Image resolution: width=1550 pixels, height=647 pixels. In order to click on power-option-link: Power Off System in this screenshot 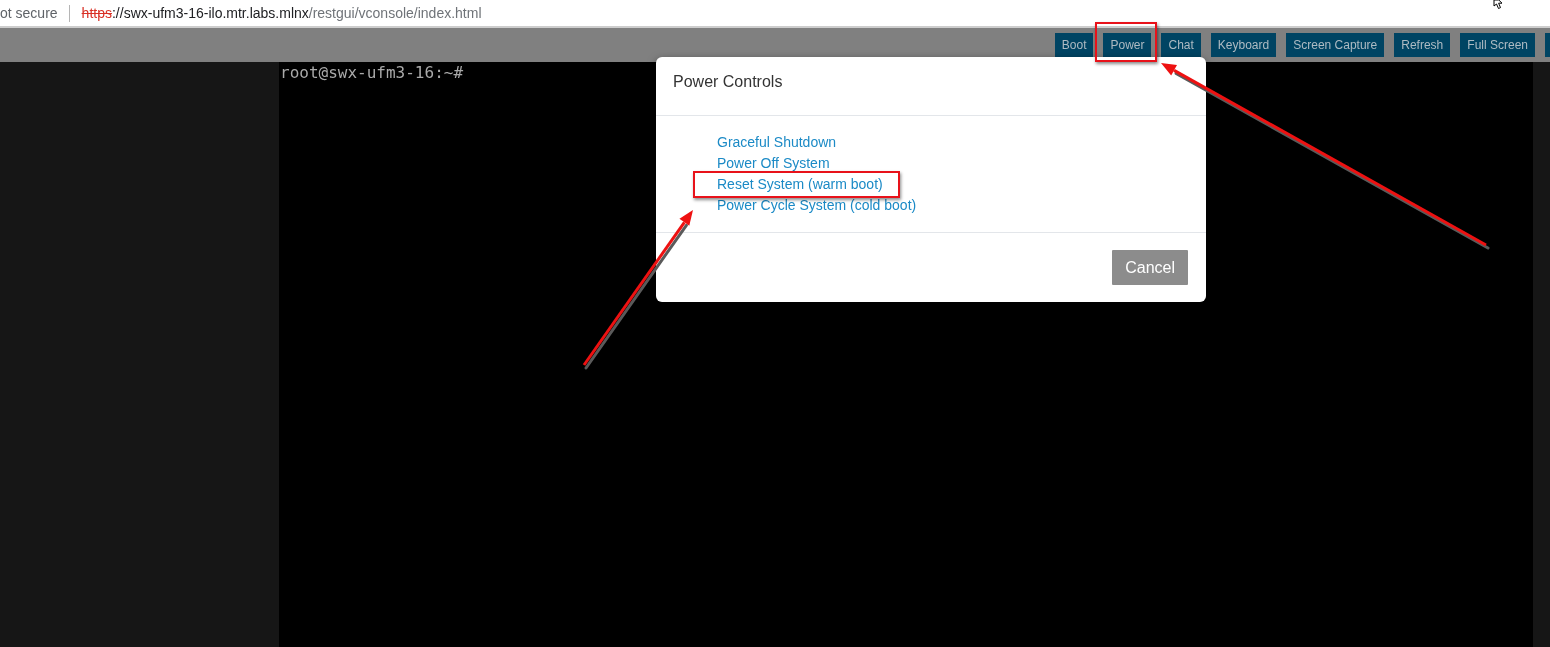, I will do `click(773, 163)`.